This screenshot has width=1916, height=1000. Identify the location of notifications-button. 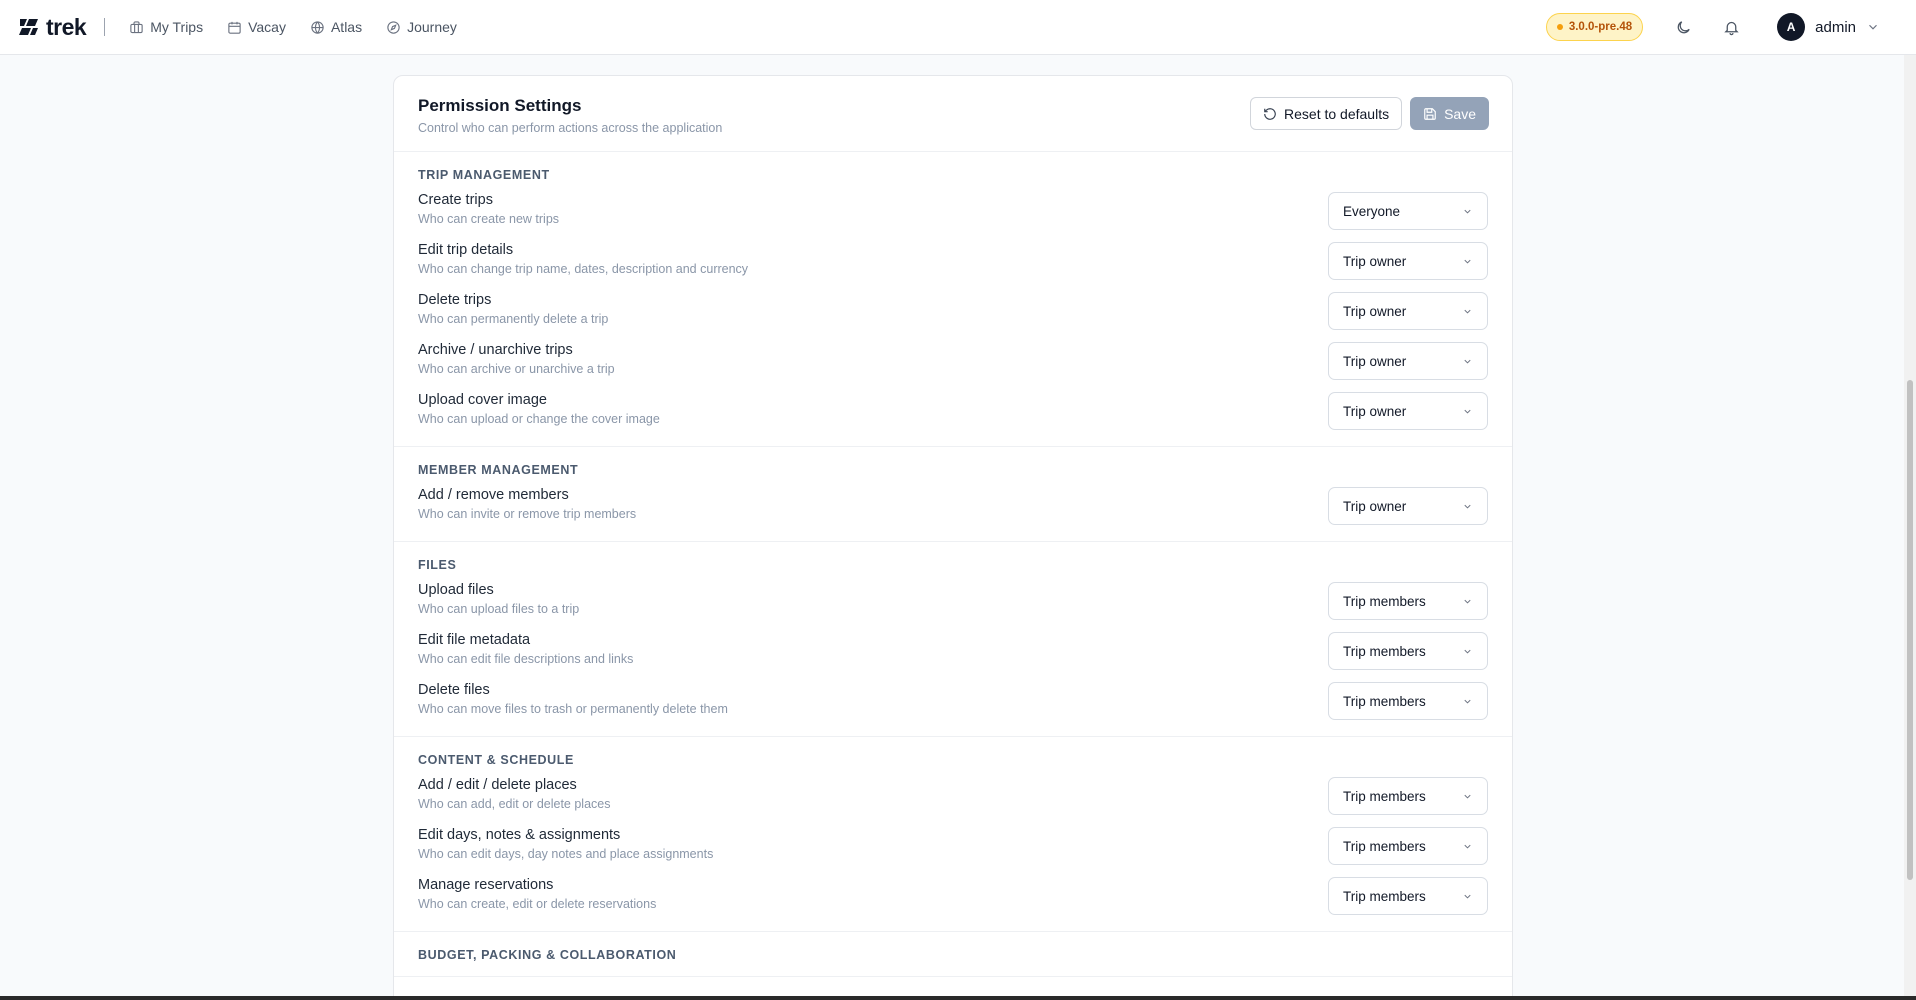
(1731, 27).